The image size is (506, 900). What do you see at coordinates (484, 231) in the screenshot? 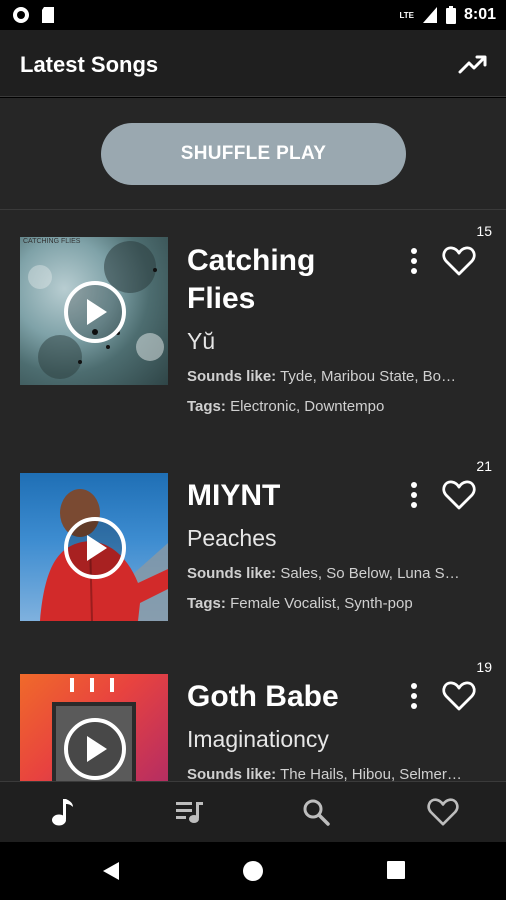
I see `like-count: 15` at bounding box center [484, 231].